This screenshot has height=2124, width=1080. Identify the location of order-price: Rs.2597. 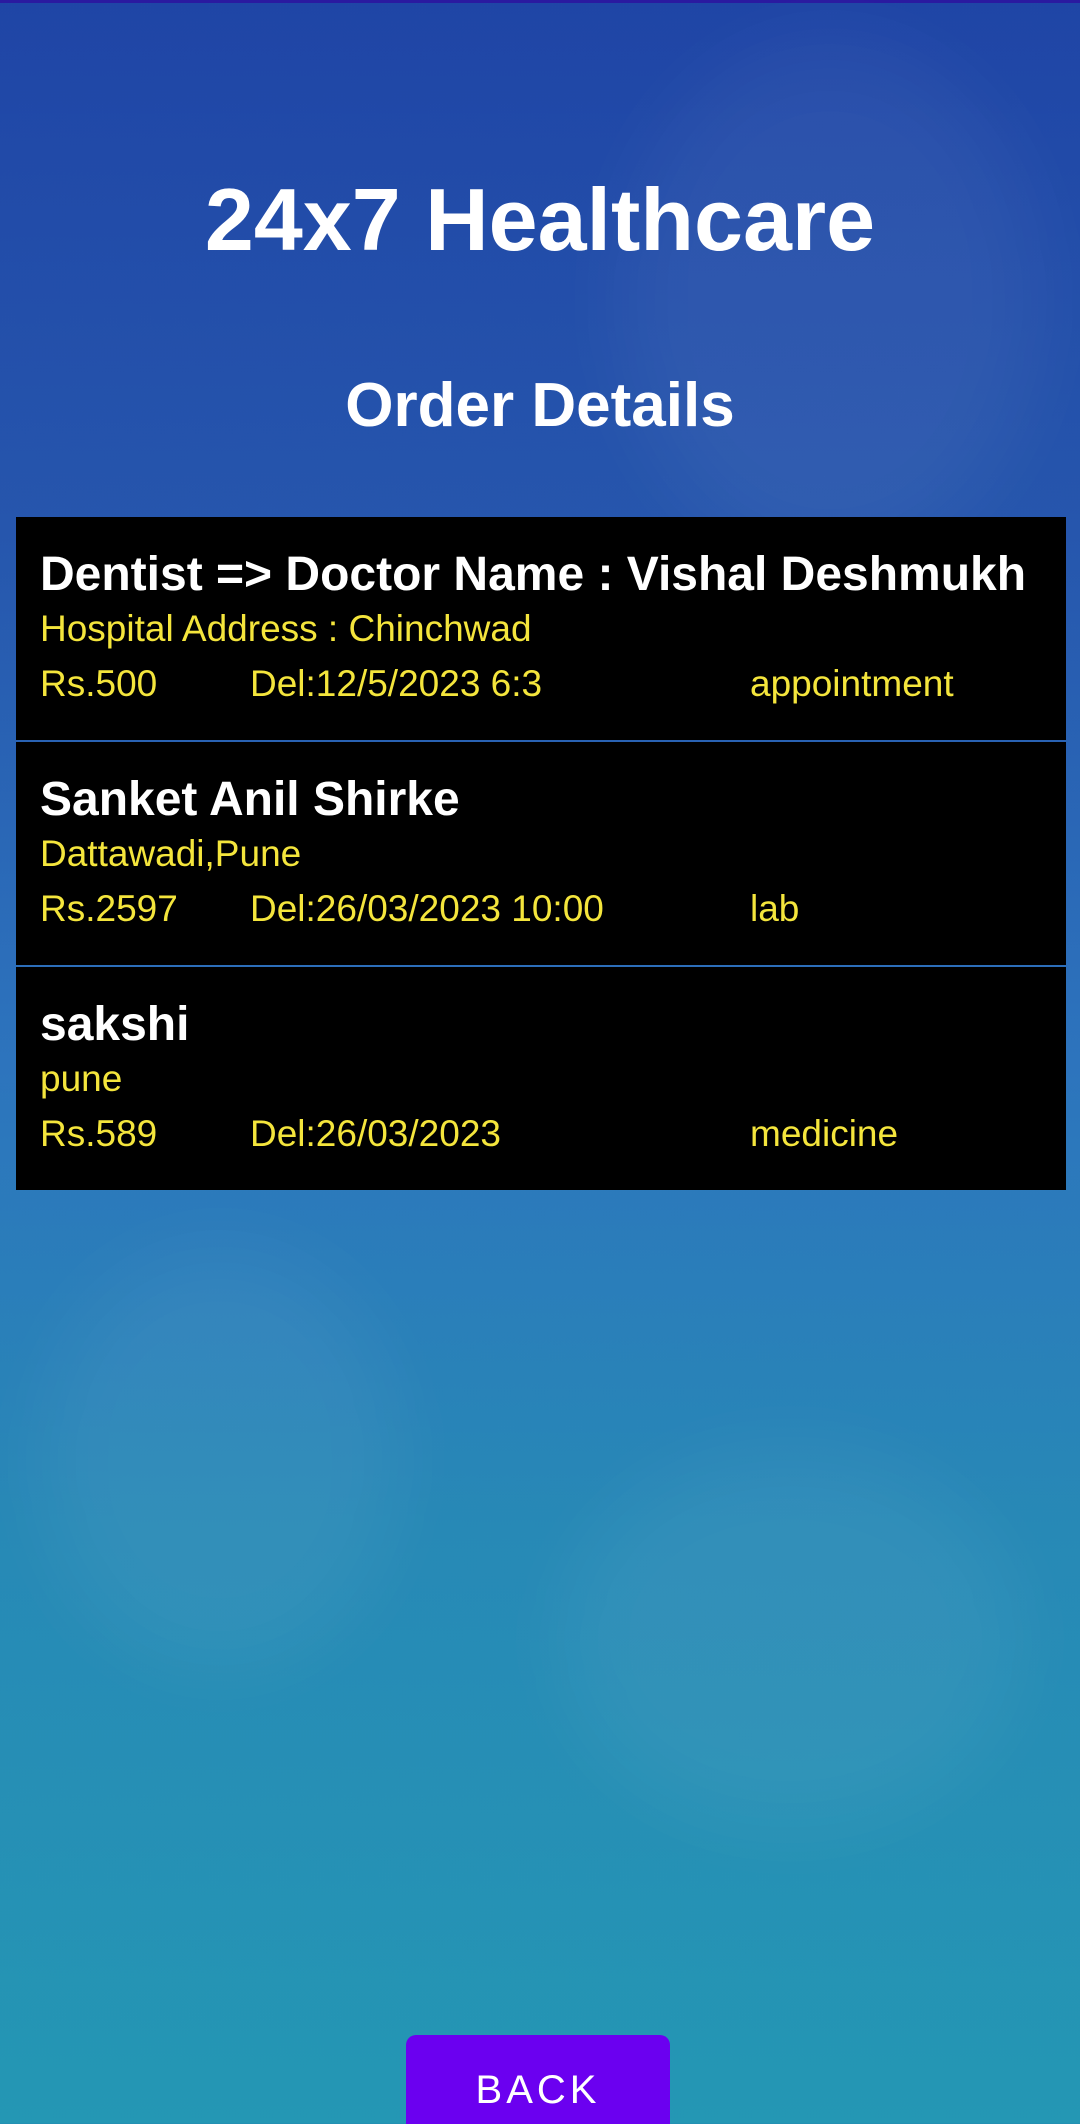
(109, 908).